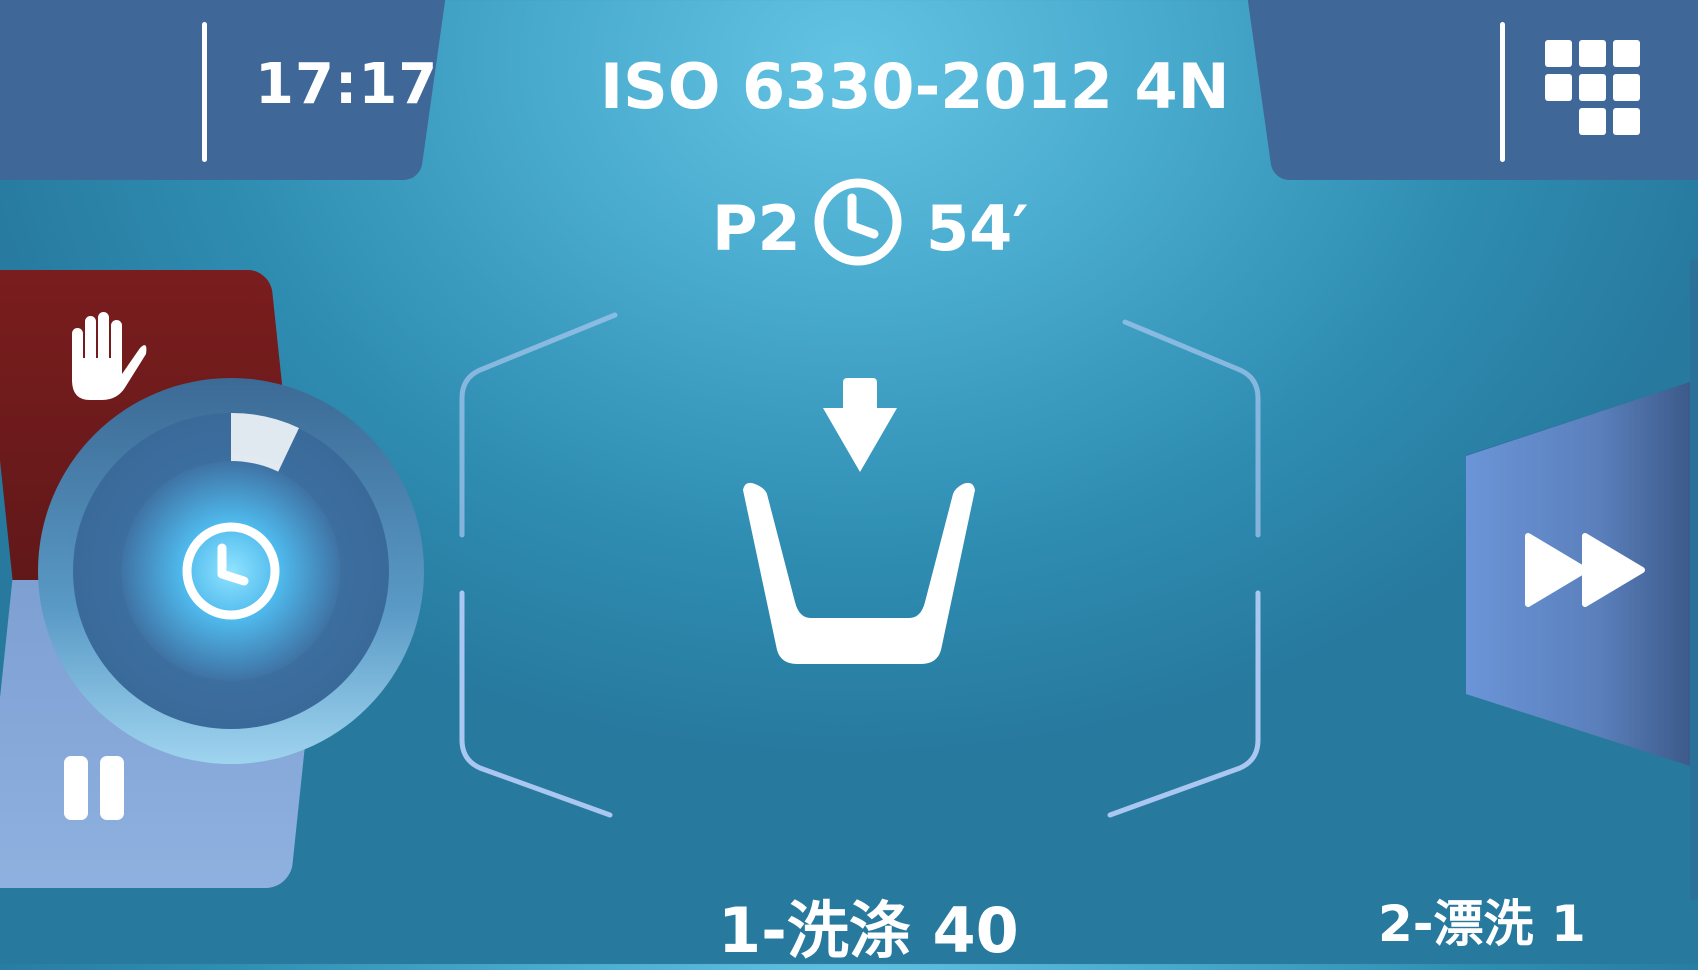 This screenshot has height=970, width=1698. Describe the element at coordinates (1579, 580) in the screenshot. I see `skip-button` at that location.